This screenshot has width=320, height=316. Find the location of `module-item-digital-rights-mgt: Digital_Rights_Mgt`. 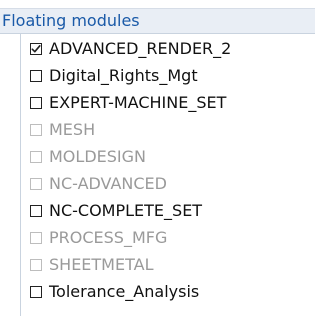

module-item-digital-rights-mgt: Digital_Rights_Mgt is located at coordinates (166, 76).